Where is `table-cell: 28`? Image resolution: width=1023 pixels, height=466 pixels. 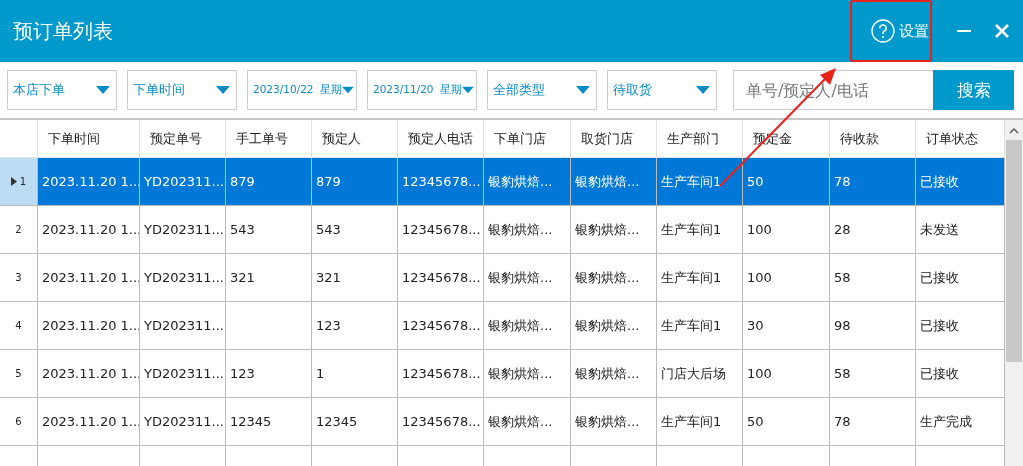 table-cell: 28 is located at coordinates (873, 230).